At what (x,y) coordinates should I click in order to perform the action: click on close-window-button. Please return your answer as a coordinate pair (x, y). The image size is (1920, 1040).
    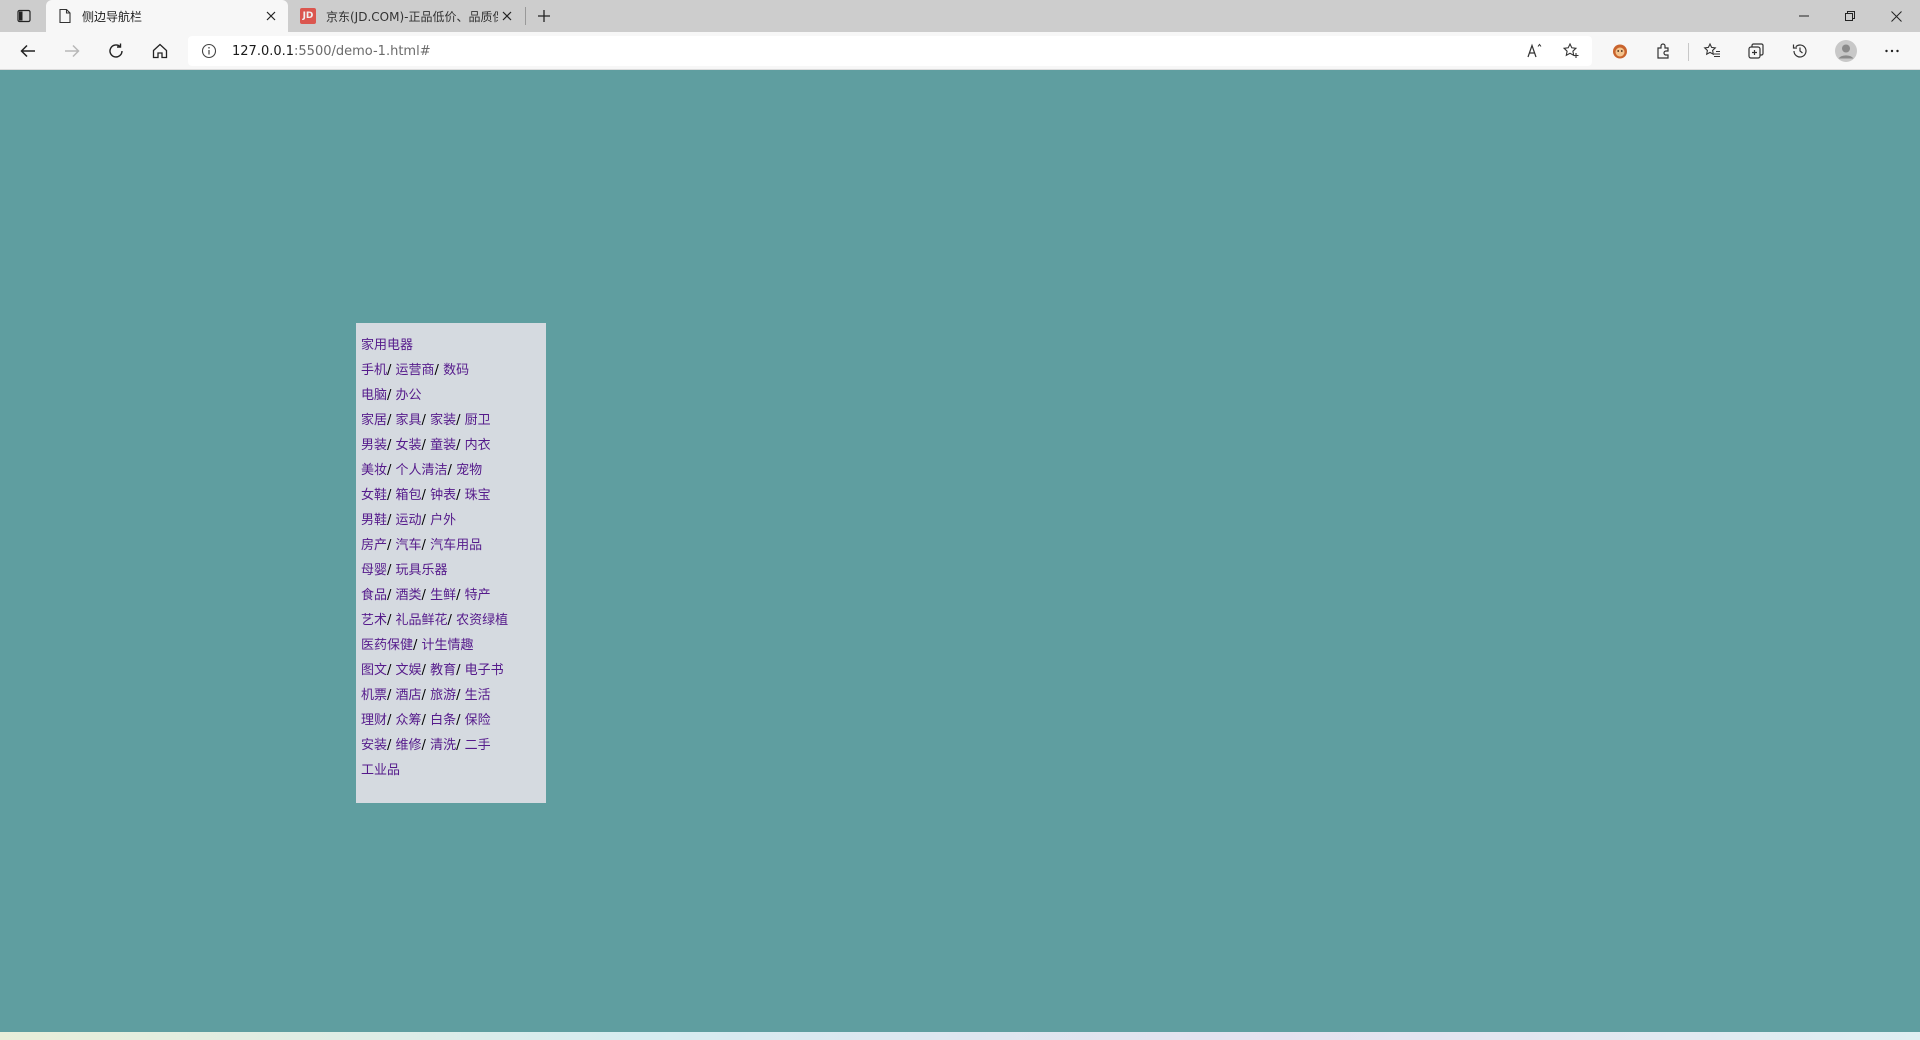
    Looking at the image, I should click on (1896, 16).